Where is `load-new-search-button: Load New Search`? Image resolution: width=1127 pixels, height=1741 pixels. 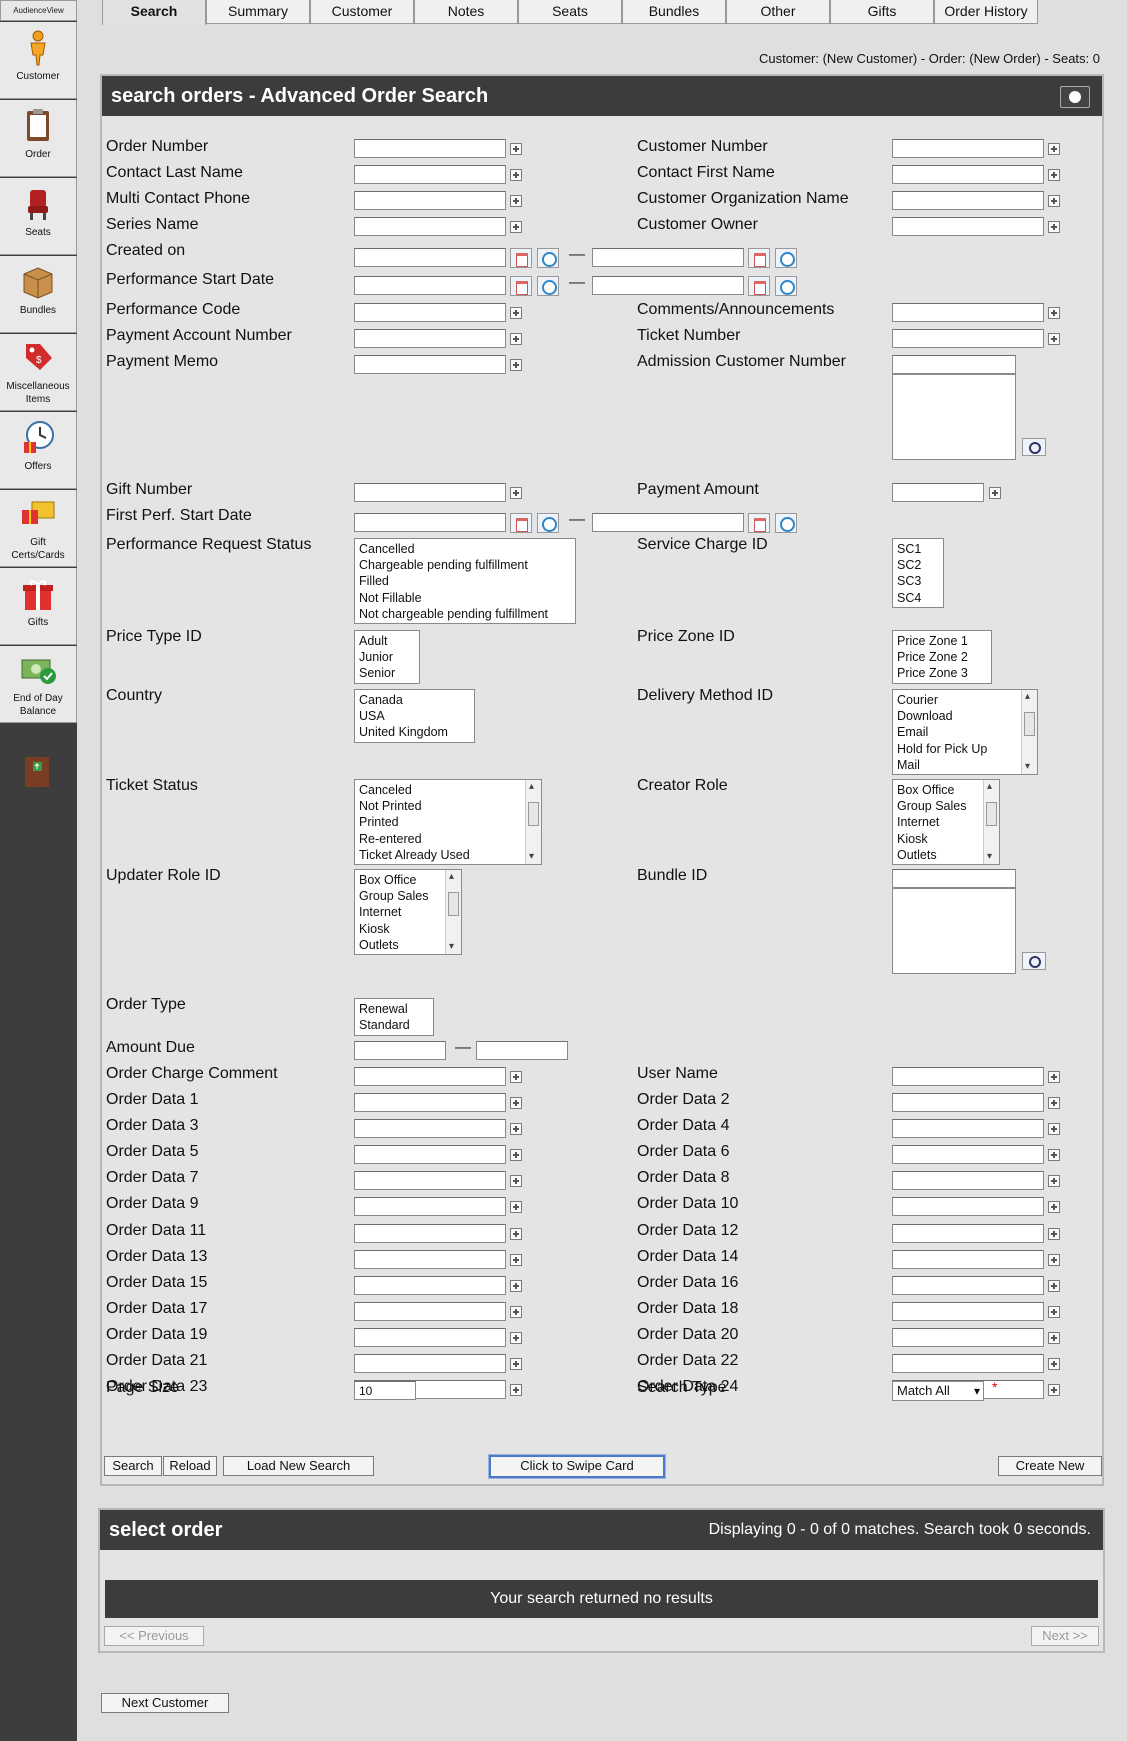 load-new-search-button: Load New Search is located at coordinates (298, 1466).